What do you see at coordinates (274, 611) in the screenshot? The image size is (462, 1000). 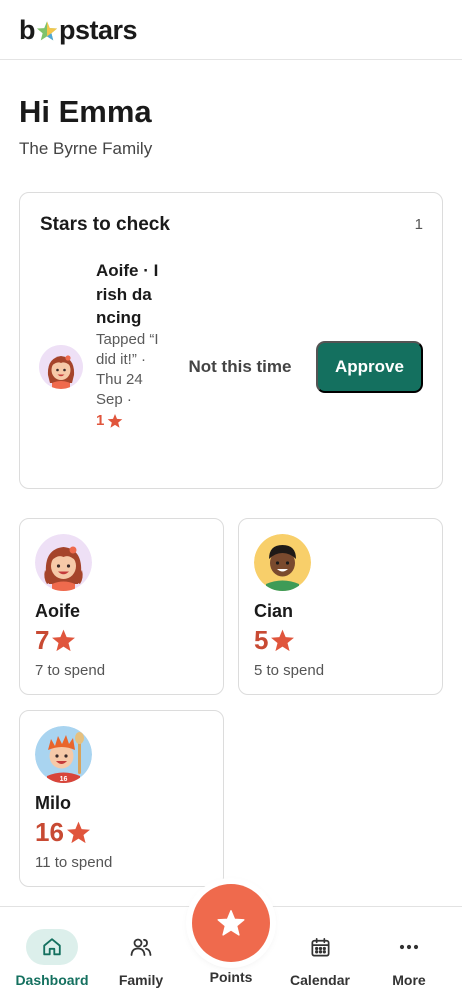 I see `child-name: Cian` at bounding box center [274, 611].